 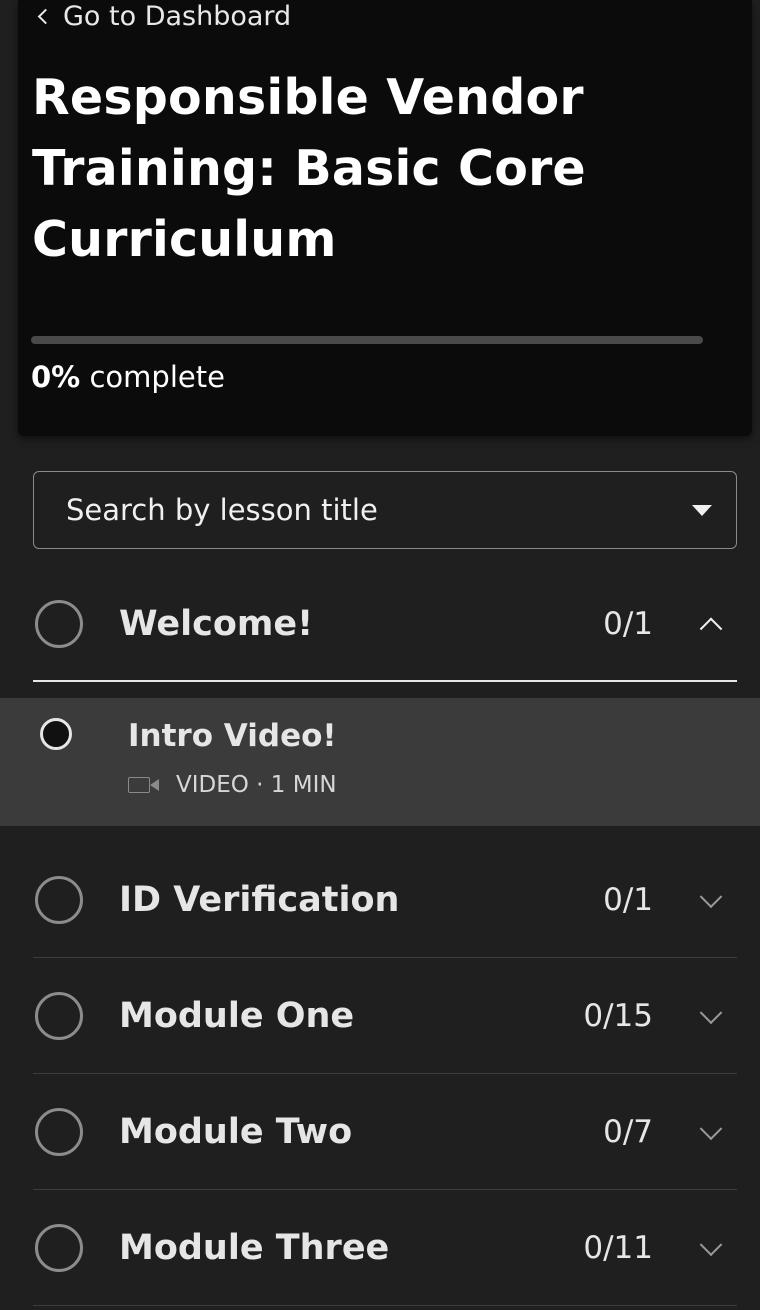 What do you see at coordinates (702, 510) in the screenshot?
I see `caret-down-icon` at bounding box center [702, 510].